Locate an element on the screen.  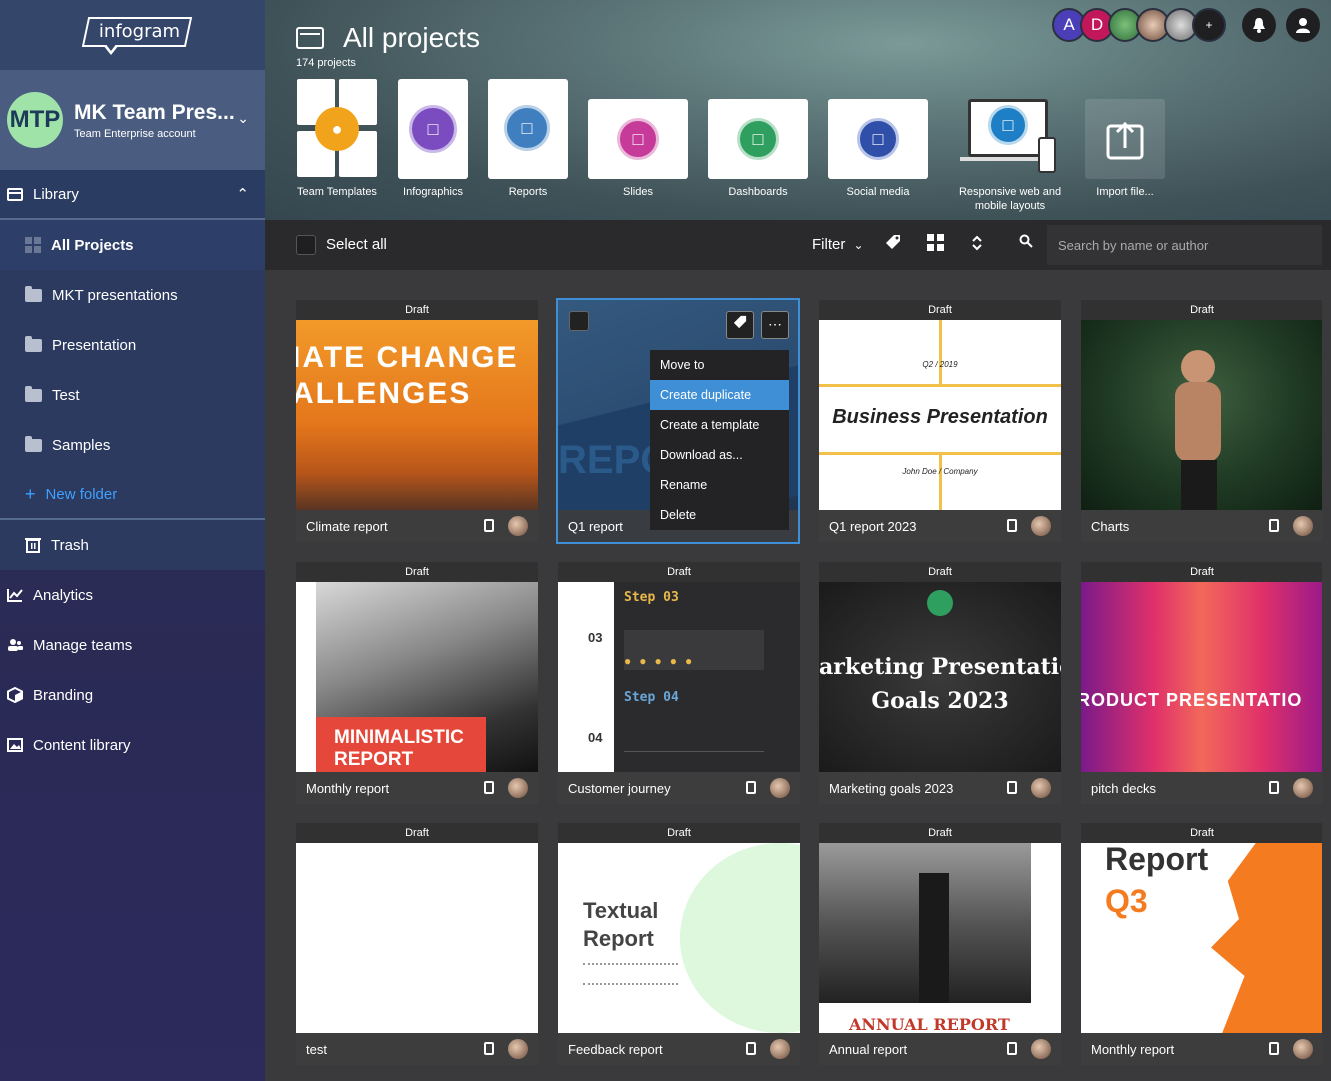
library-toggle: Library ⌃ is located at coordinates (132, 195).